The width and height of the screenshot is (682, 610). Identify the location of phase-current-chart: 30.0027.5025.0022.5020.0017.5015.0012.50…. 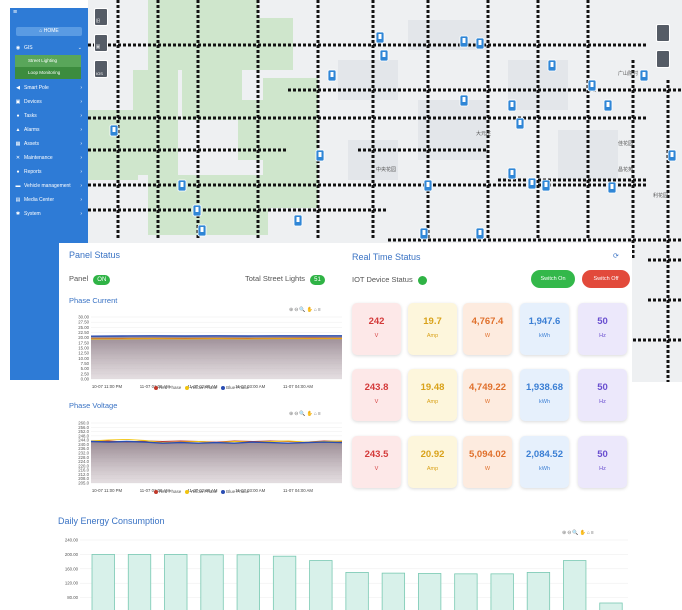
(210, 352).